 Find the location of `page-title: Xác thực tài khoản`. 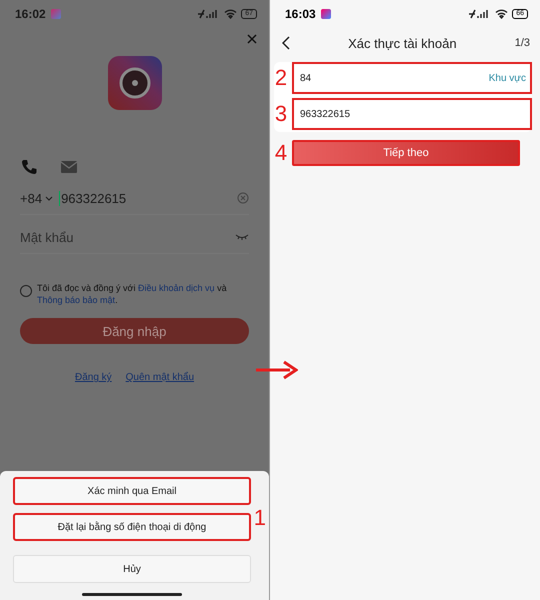

page-title: Xác thực tài khoản is located at coordinates (402, 43).